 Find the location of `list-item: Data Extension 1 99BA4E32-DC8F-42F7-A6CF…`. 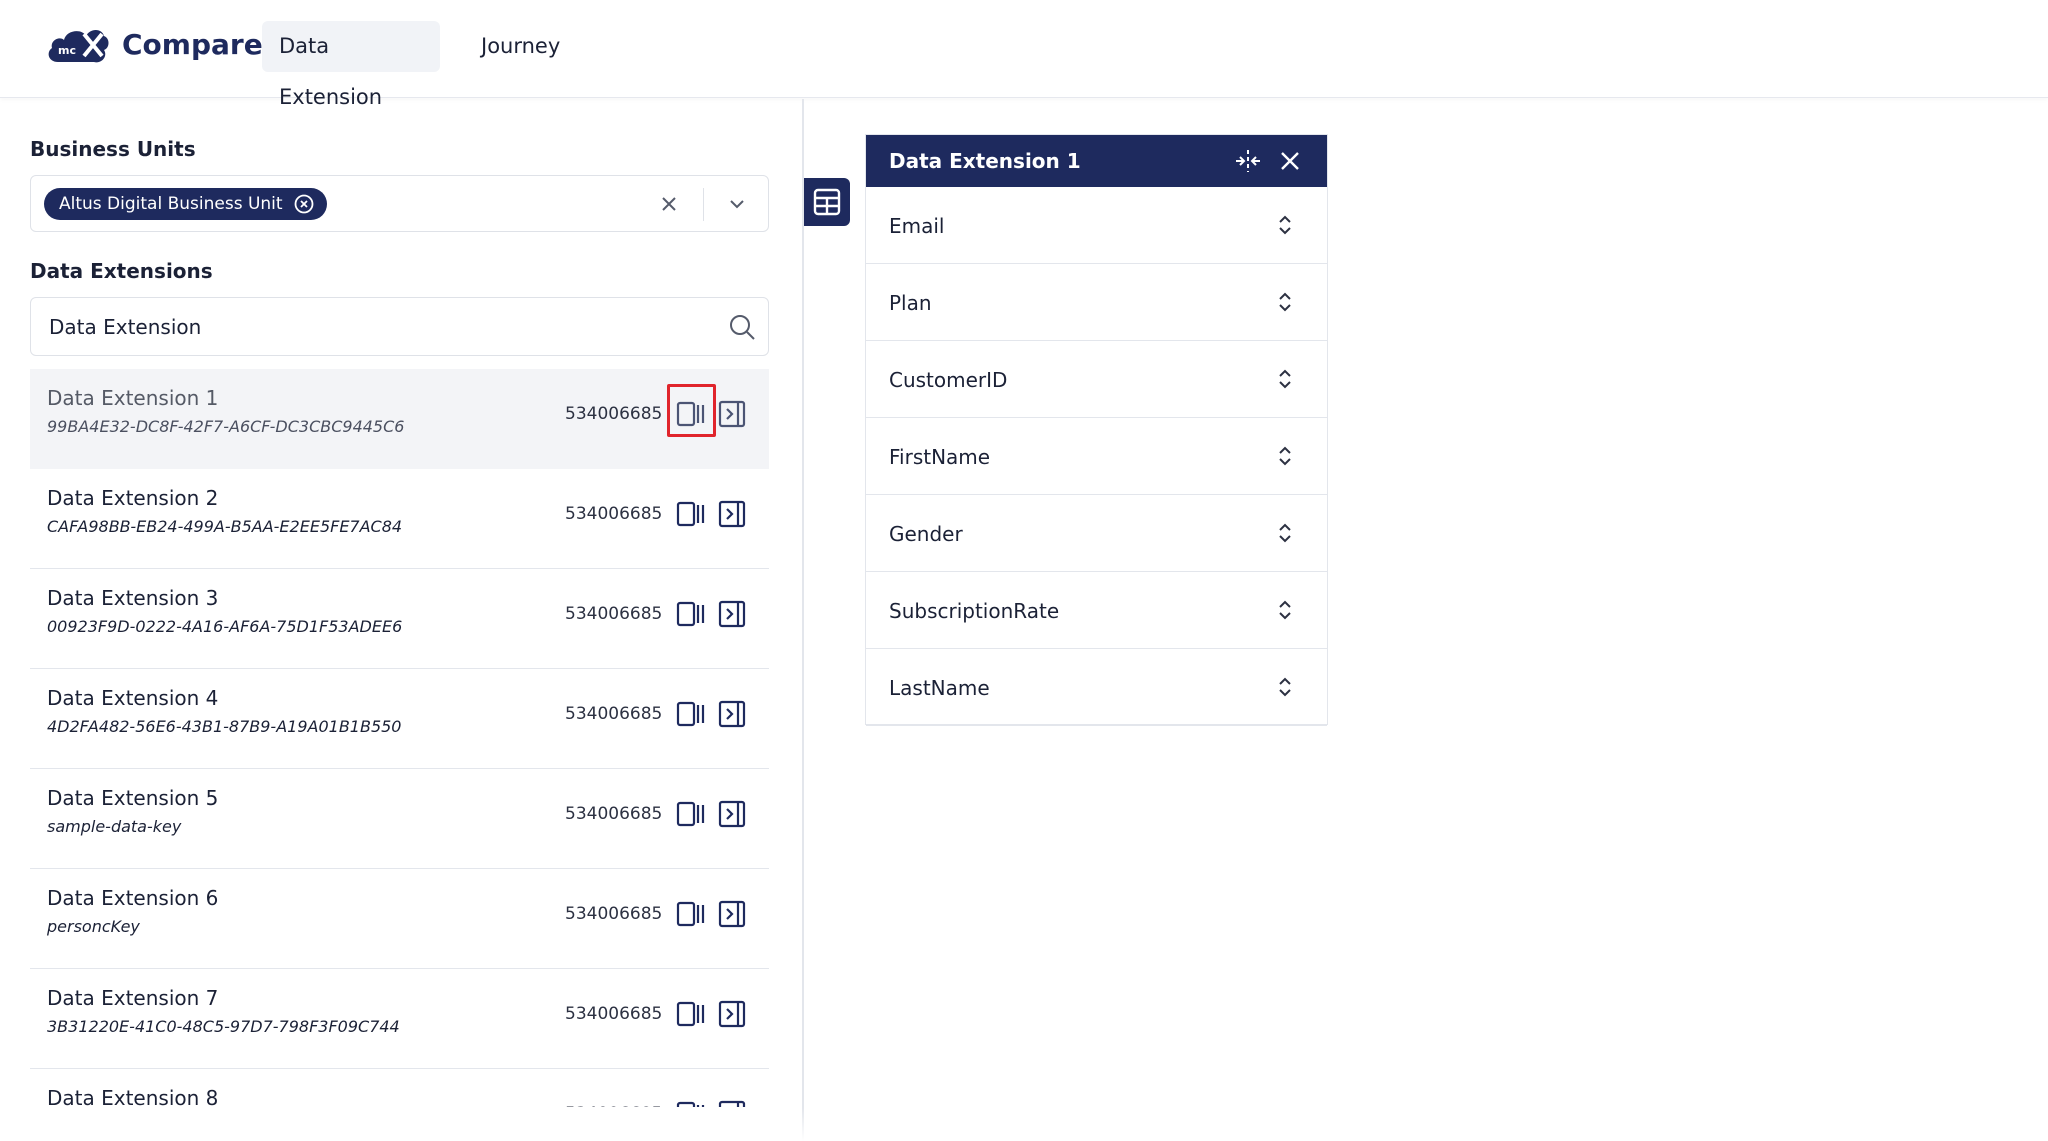

list-item: Data Extension 1 99BA4E32-DC8F-42F7-A6CF… is located at coordinates (399, 419).